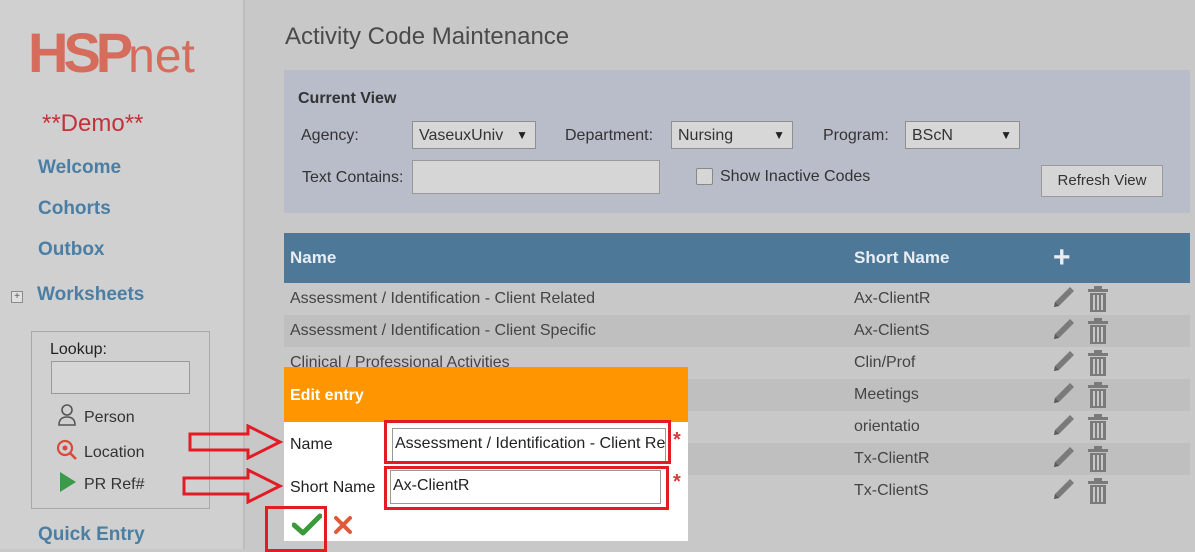  I want to click on sidebar-divider, so click(244, 274).